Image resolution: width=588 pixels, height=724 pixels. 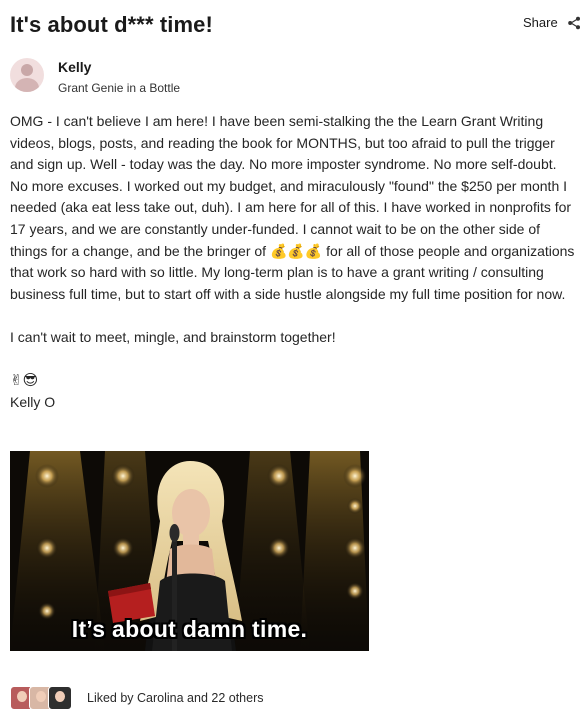 What do you see at coordinates (60, 698) in the screenshot?
I see `liker-avatar` at bounding box center [60, 698].